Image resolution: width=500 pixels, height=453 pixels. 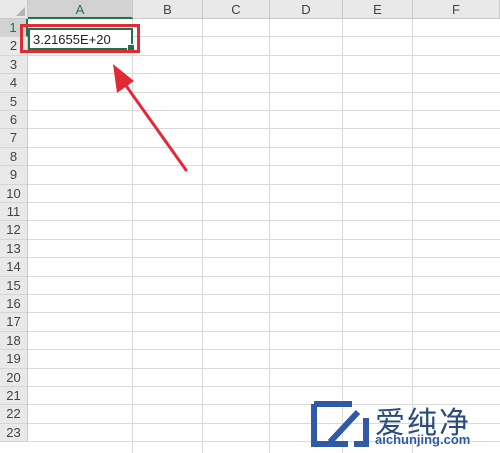 I want to click on watermark-logo-icon, so click(x=340, y=424).